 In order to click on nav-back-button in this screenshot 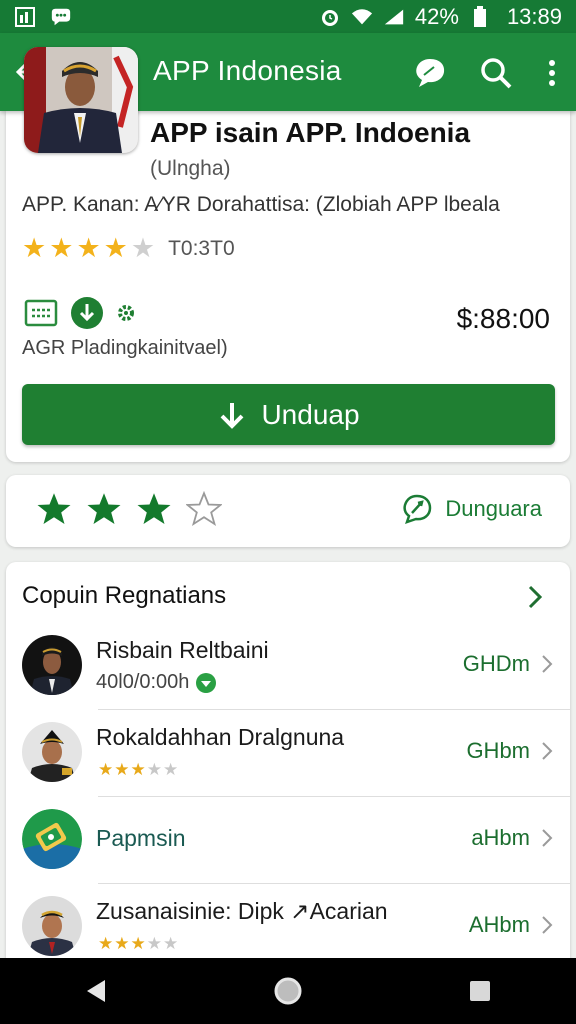, I will do `click(96, 991)`.